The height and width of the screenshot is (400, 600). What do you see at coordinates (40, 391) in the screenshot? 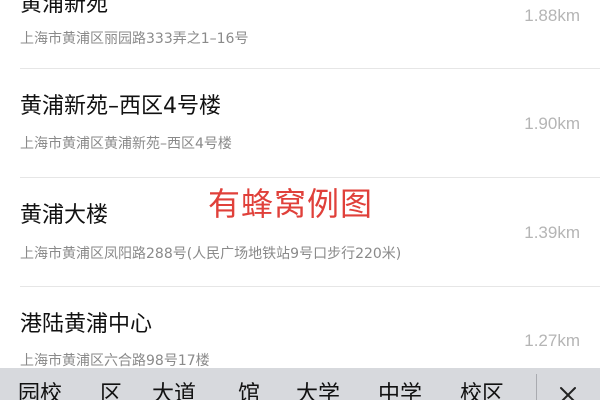
I see `keyword-suggestion: 园校` at bounding box center [40, 391].